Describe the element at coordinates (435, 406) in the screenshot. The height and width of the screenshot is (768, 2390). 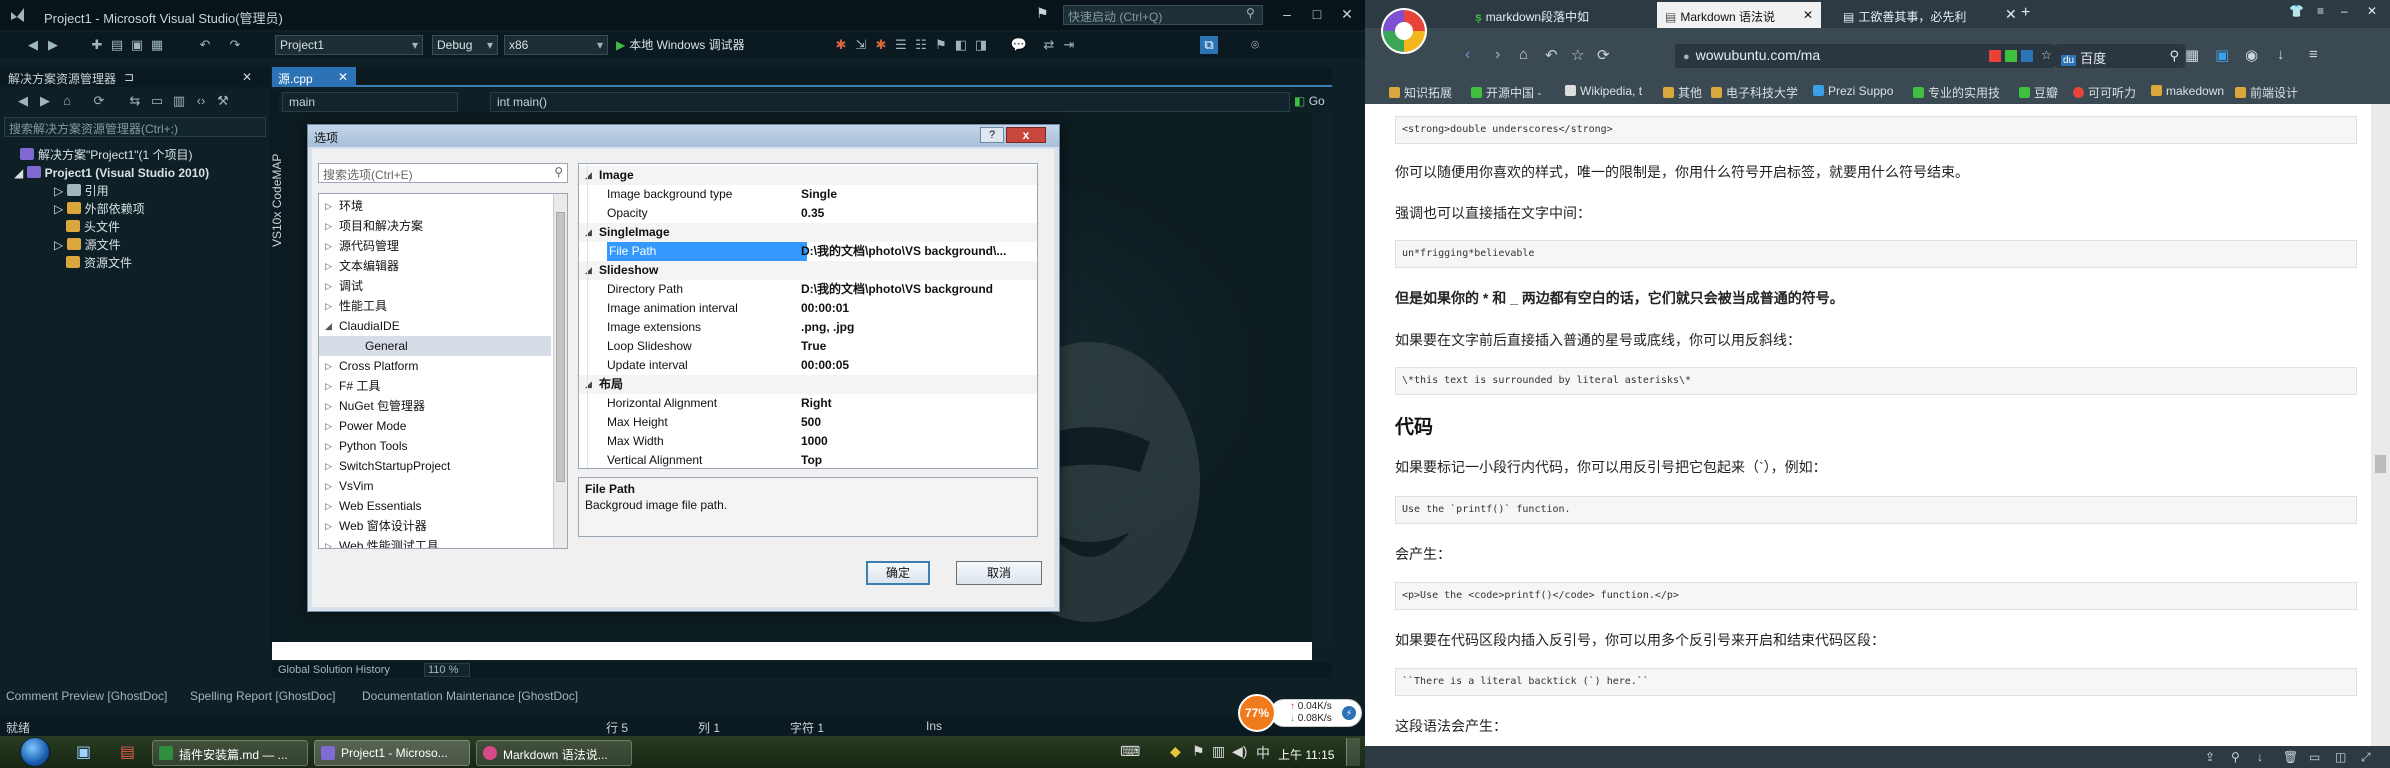
I see `options-tree-item: ▷ NuGet 包管理器` at that location.